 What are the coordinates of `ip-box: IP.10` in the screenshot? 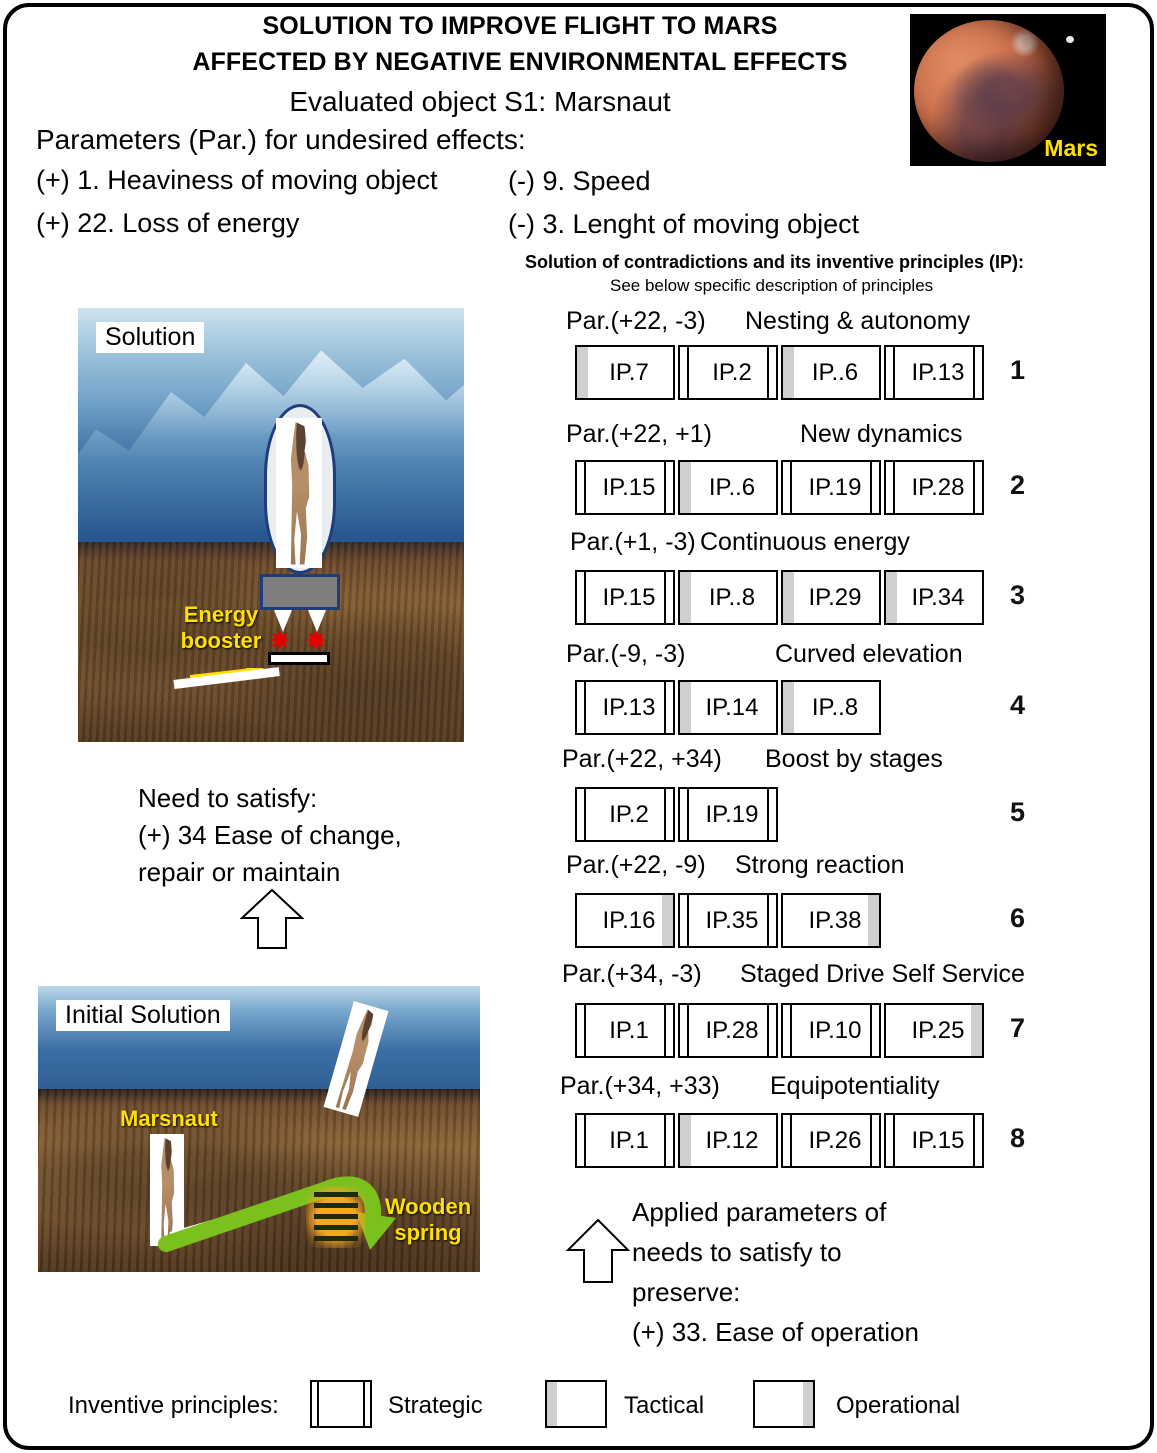 It's located at (831, 1030).